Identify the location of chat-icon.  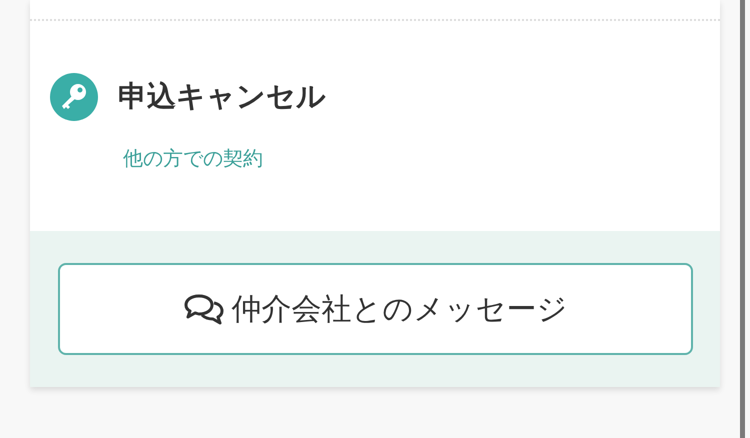
(204, 309).